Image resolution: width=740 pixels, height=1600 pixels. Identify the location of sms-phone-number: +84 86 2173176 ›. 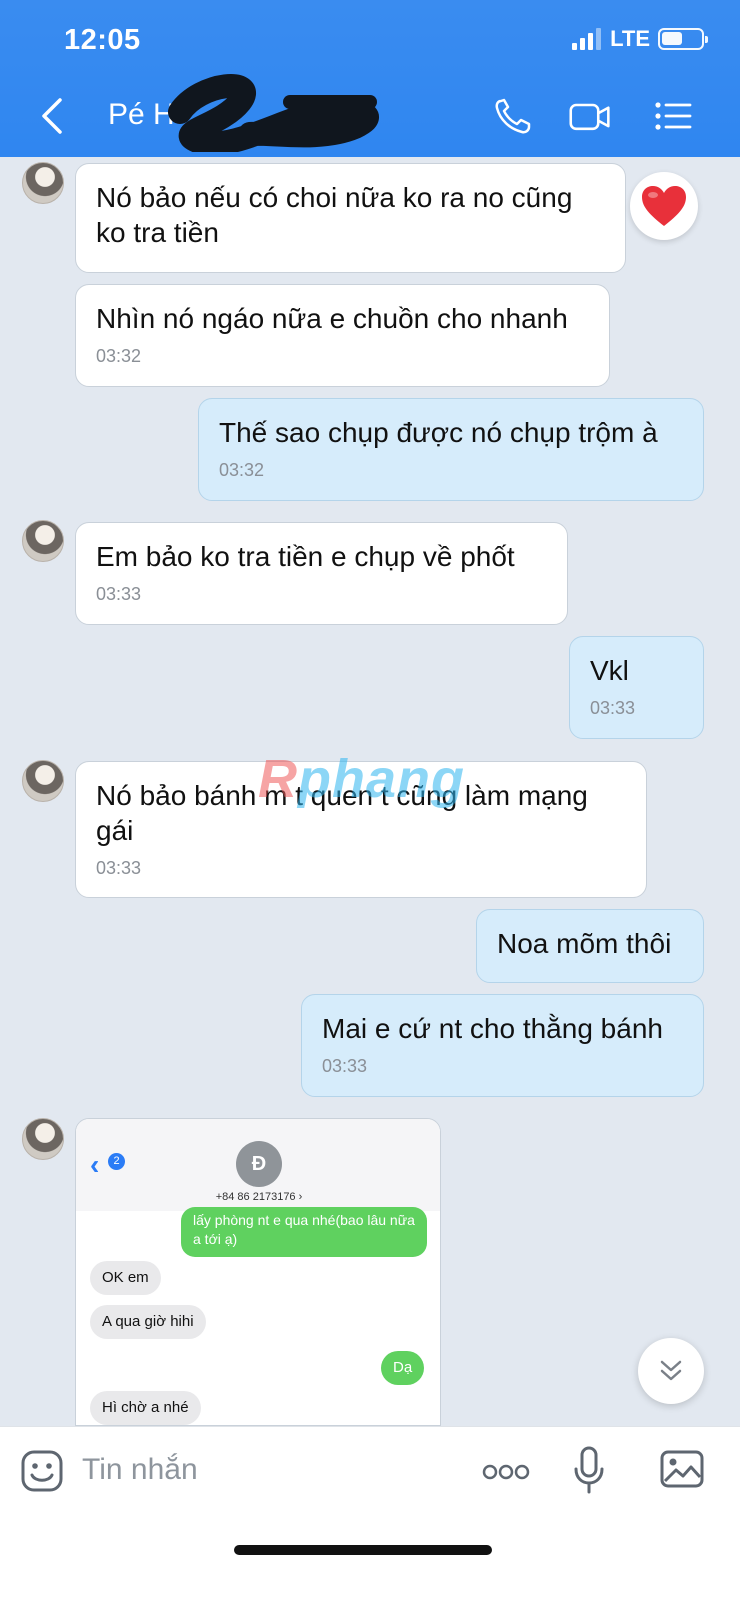
(259, 1197).